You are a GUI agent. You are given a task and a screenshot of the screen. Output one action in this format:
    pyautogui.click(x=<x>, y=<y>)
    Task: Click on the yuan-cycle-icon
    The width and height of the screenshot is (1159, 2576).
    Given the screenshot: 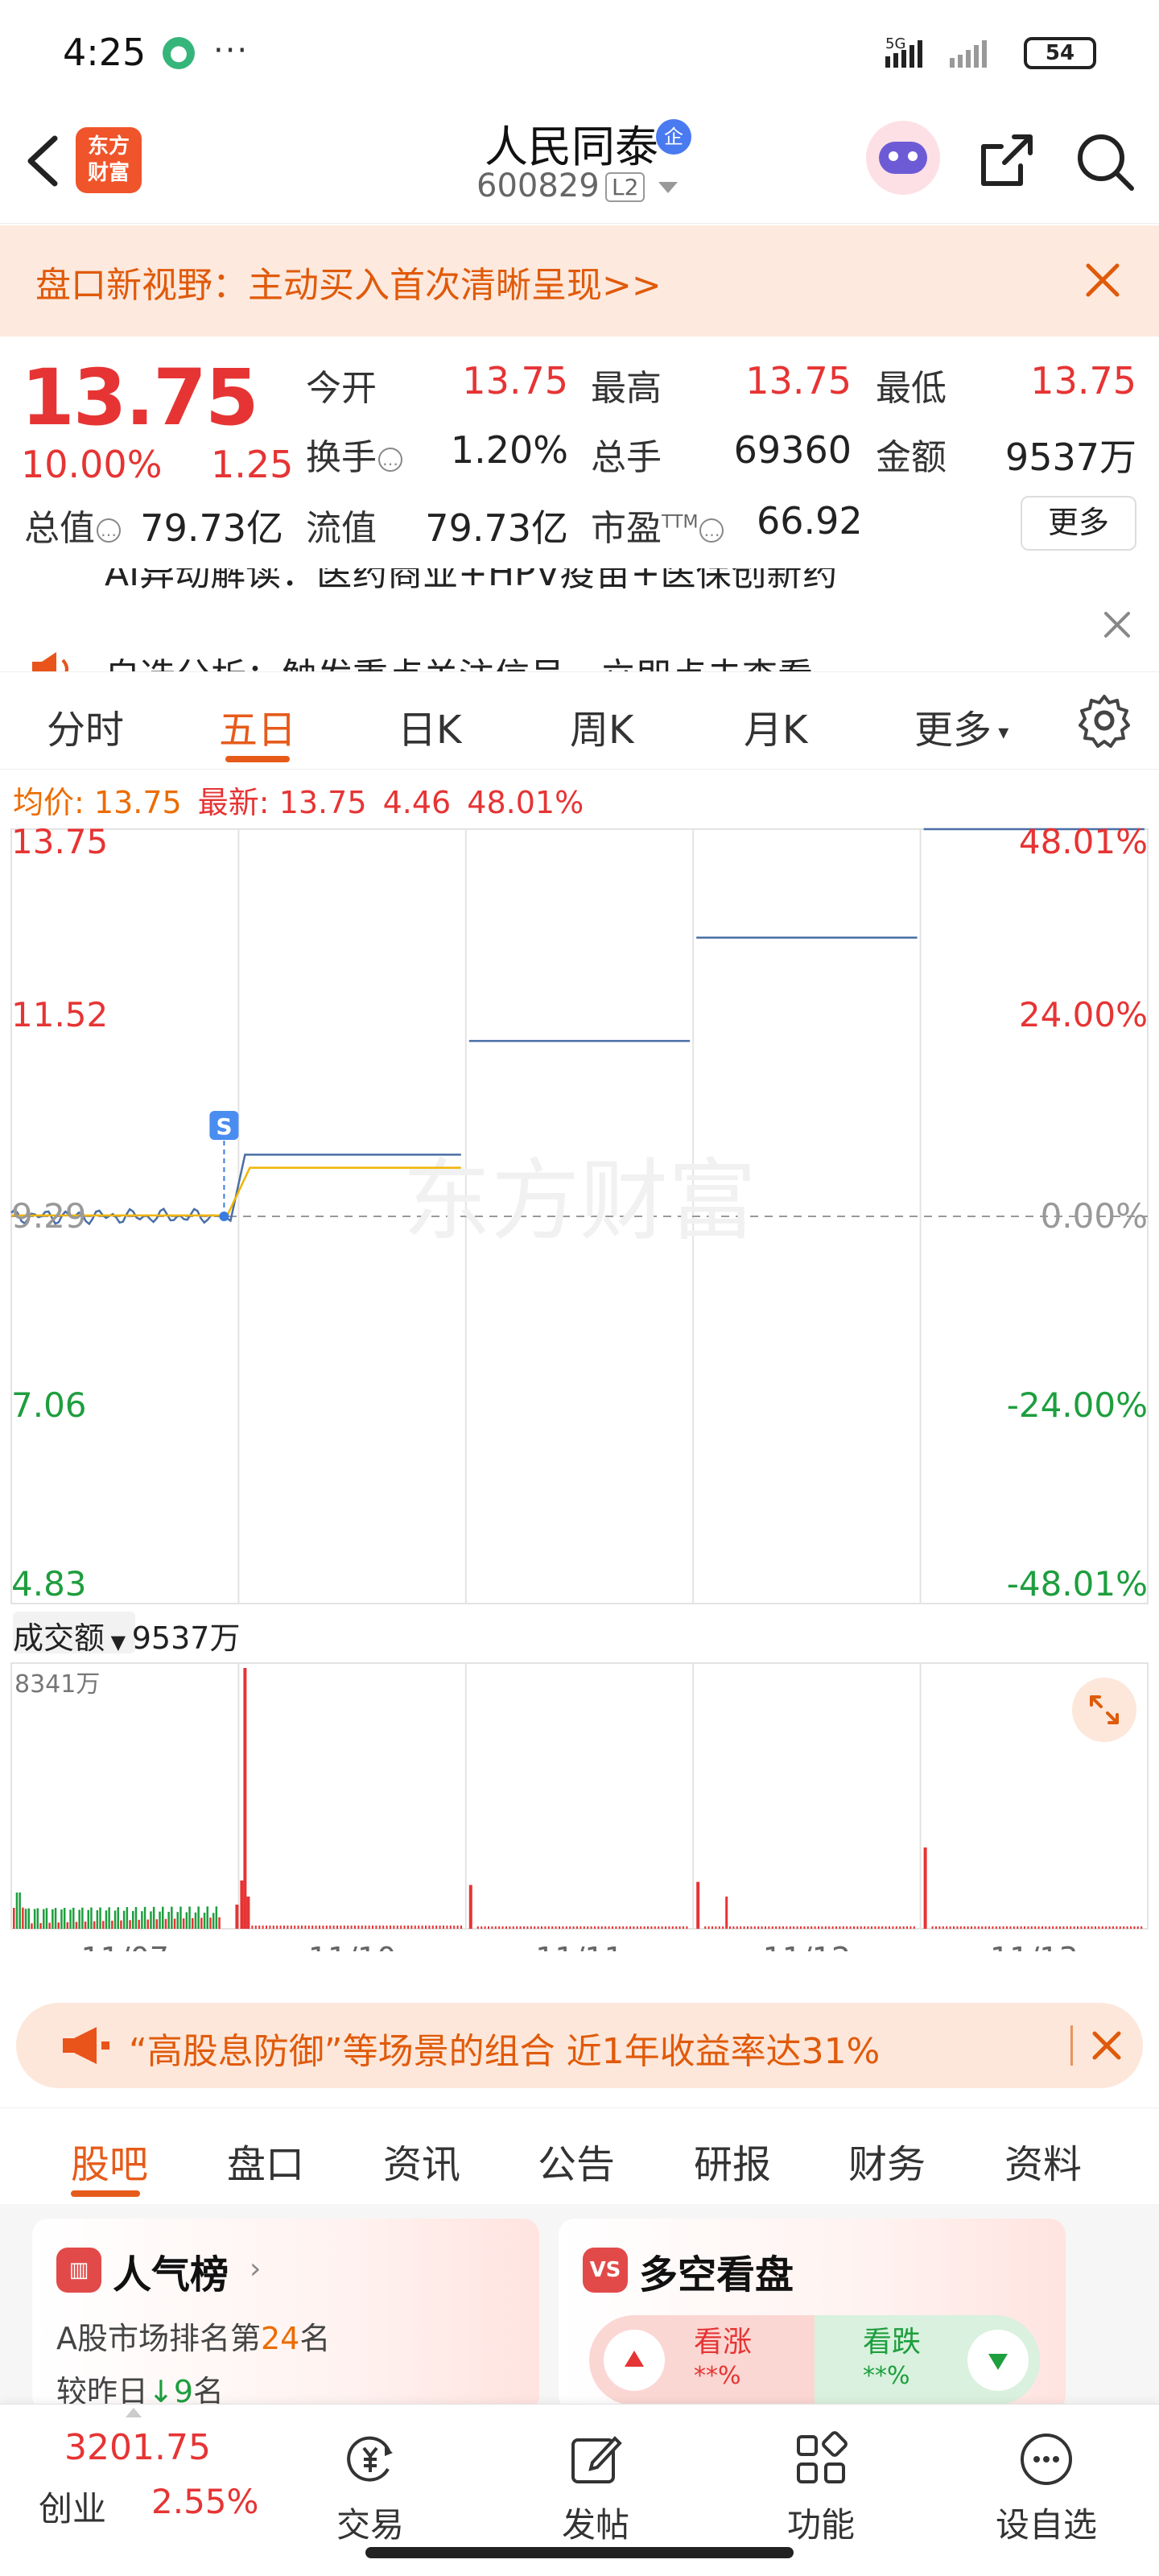 What is the action you would take?
    pyautogui.click(x=370, y=2459)
    